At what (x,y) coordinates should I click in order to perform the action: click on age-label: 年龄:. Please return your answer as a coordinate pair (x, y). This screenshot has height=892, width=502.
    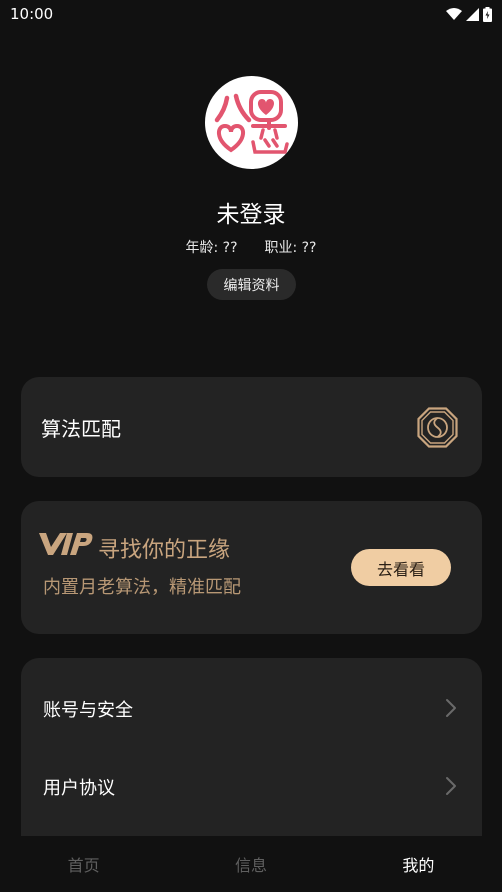
    Looking at the image, I should click on (202, 248).